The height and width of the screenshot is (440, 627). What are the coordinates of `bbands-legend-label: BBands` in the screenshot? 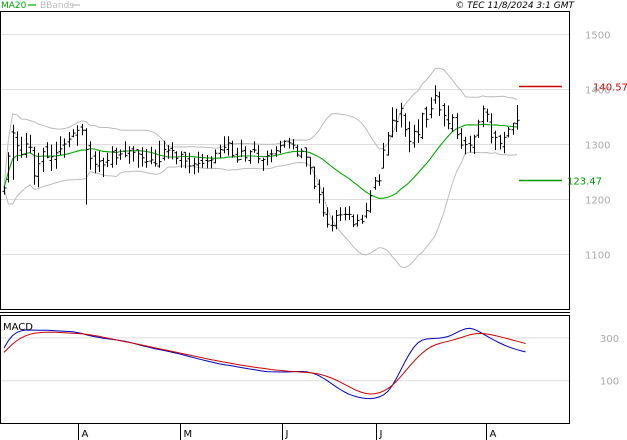 It's located at (57, 6).